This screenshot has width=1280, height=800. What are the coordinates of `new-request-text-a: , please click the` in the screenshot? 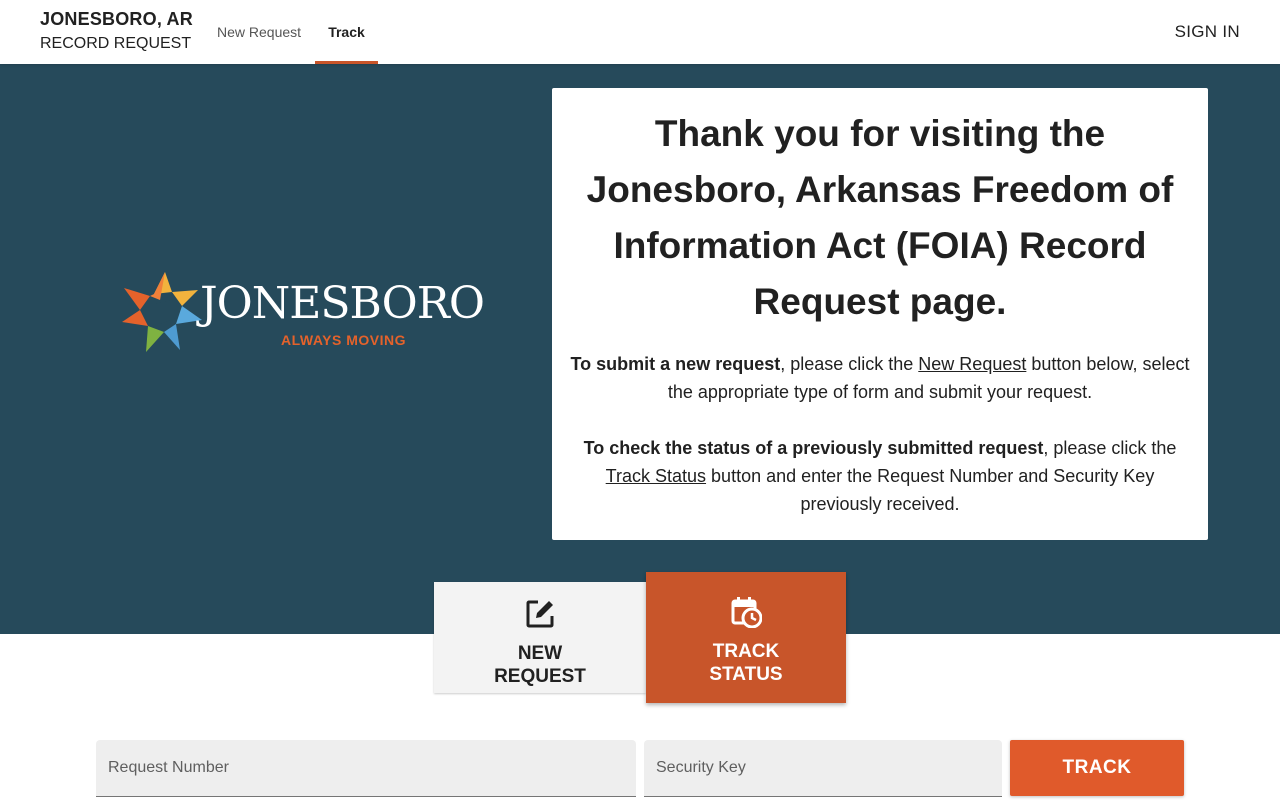 It's located at (849, 364).